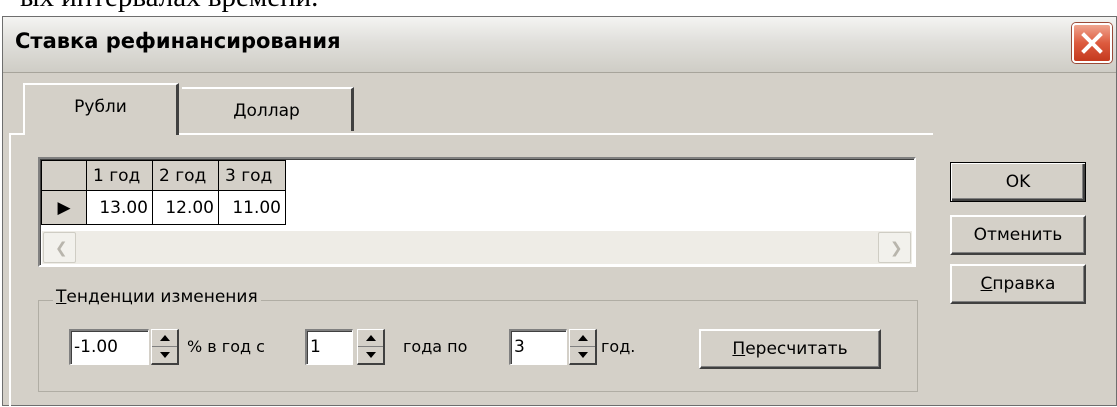  I want to click on help-button-label: правка, so click(1024, 284).